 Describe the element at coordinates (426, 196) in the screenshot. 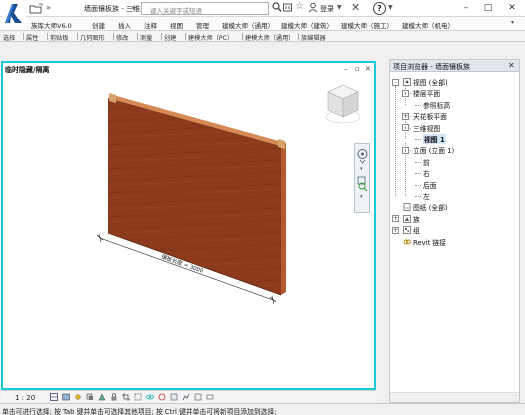

I see `browser-tree-item: 左` at that location.